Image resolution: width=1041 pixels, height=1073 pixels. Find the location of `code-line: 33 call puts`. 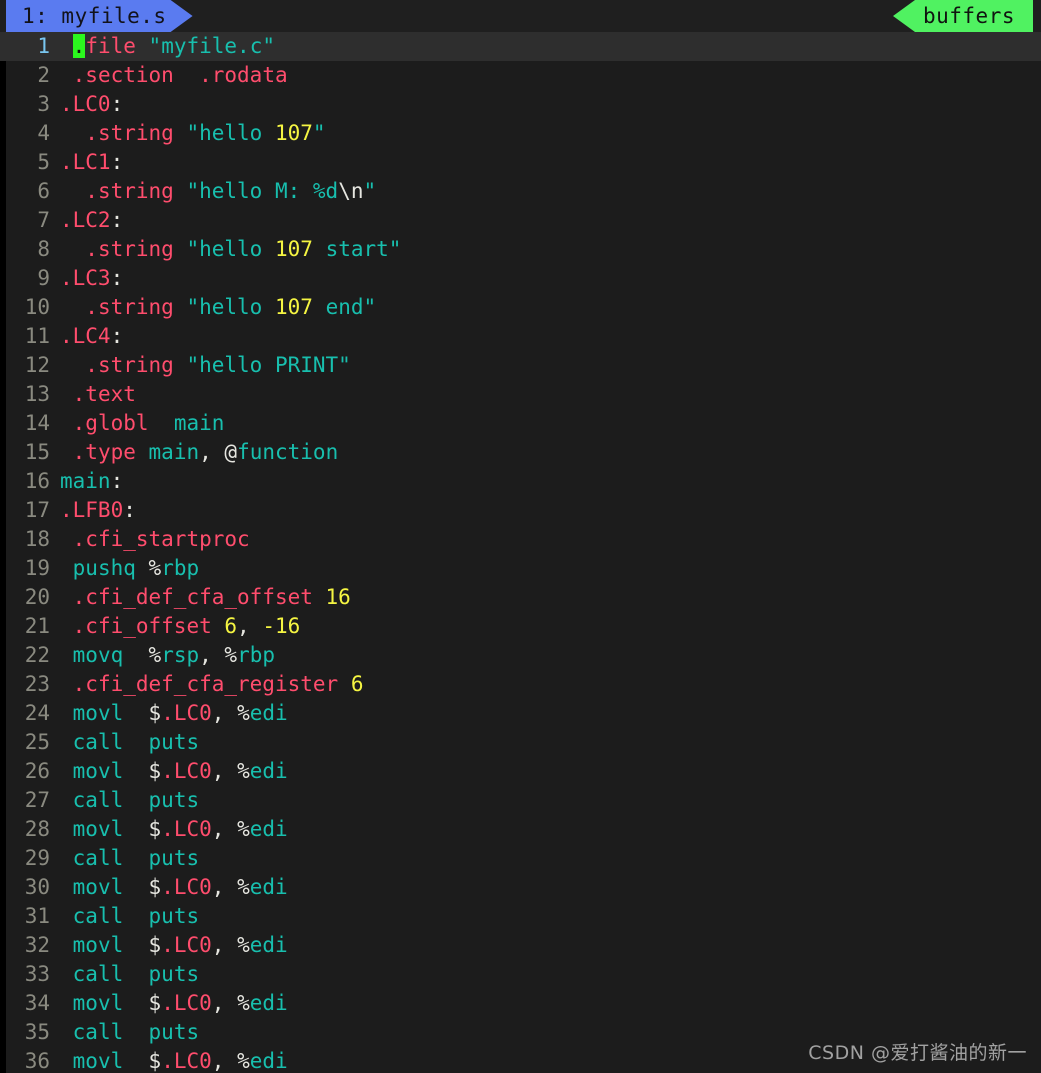

code-line: 33 call puts is located at coordinates (520, 974).